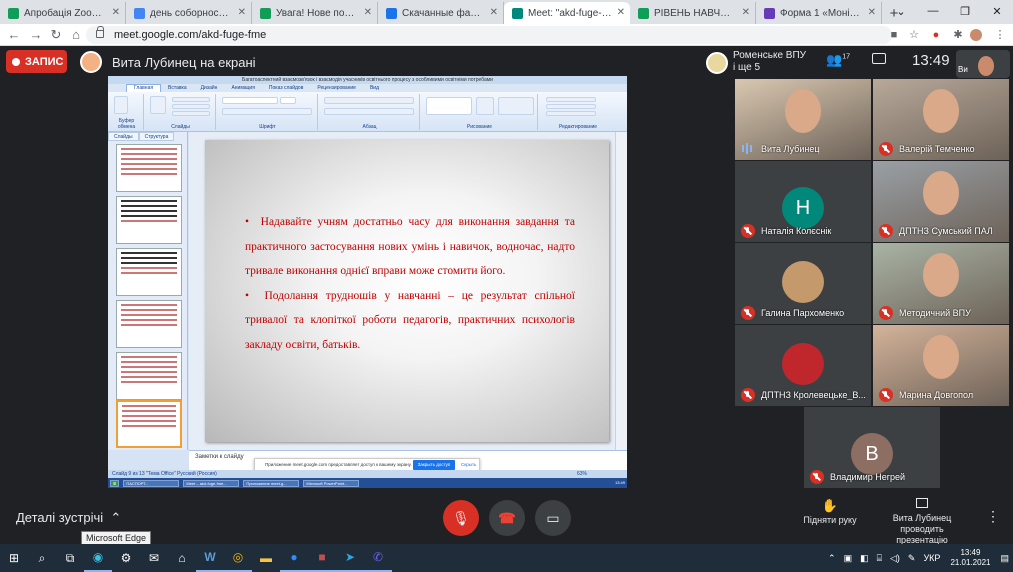 This screenshot has height=572, width=1013. What do you see at coordinates (434, 465) in the screenshot?
I see `stop-sharing-button: Закрыть доступ` at bounding box center [434, 465].